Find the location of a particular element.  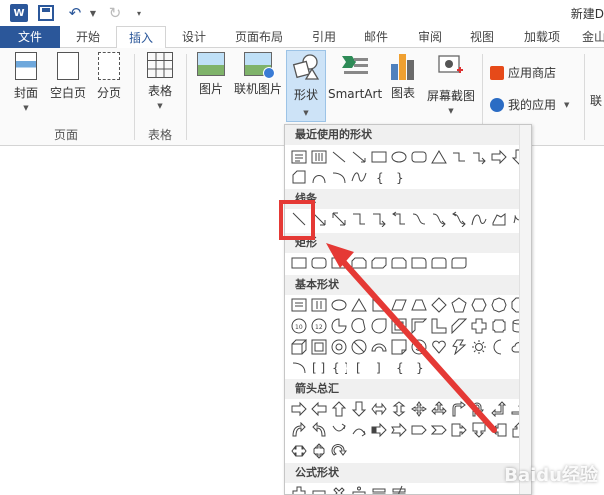

u-turn-icon is located at coordinates (479, 409).